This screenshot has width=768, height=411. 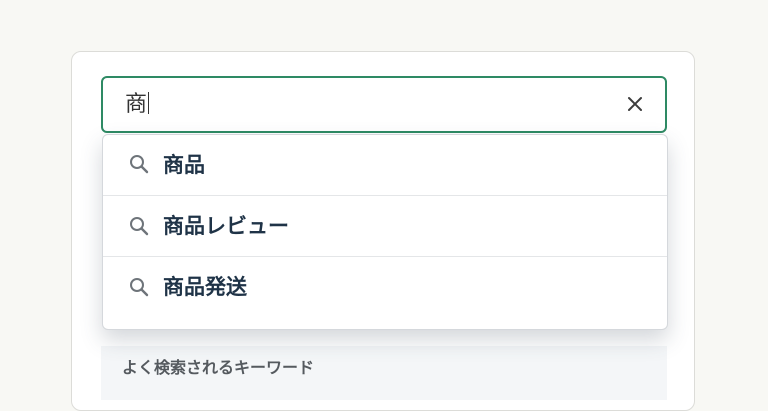 I want to click on popular-keywords-heading: よく検索されるキーワード, so click(x=218, y=367).